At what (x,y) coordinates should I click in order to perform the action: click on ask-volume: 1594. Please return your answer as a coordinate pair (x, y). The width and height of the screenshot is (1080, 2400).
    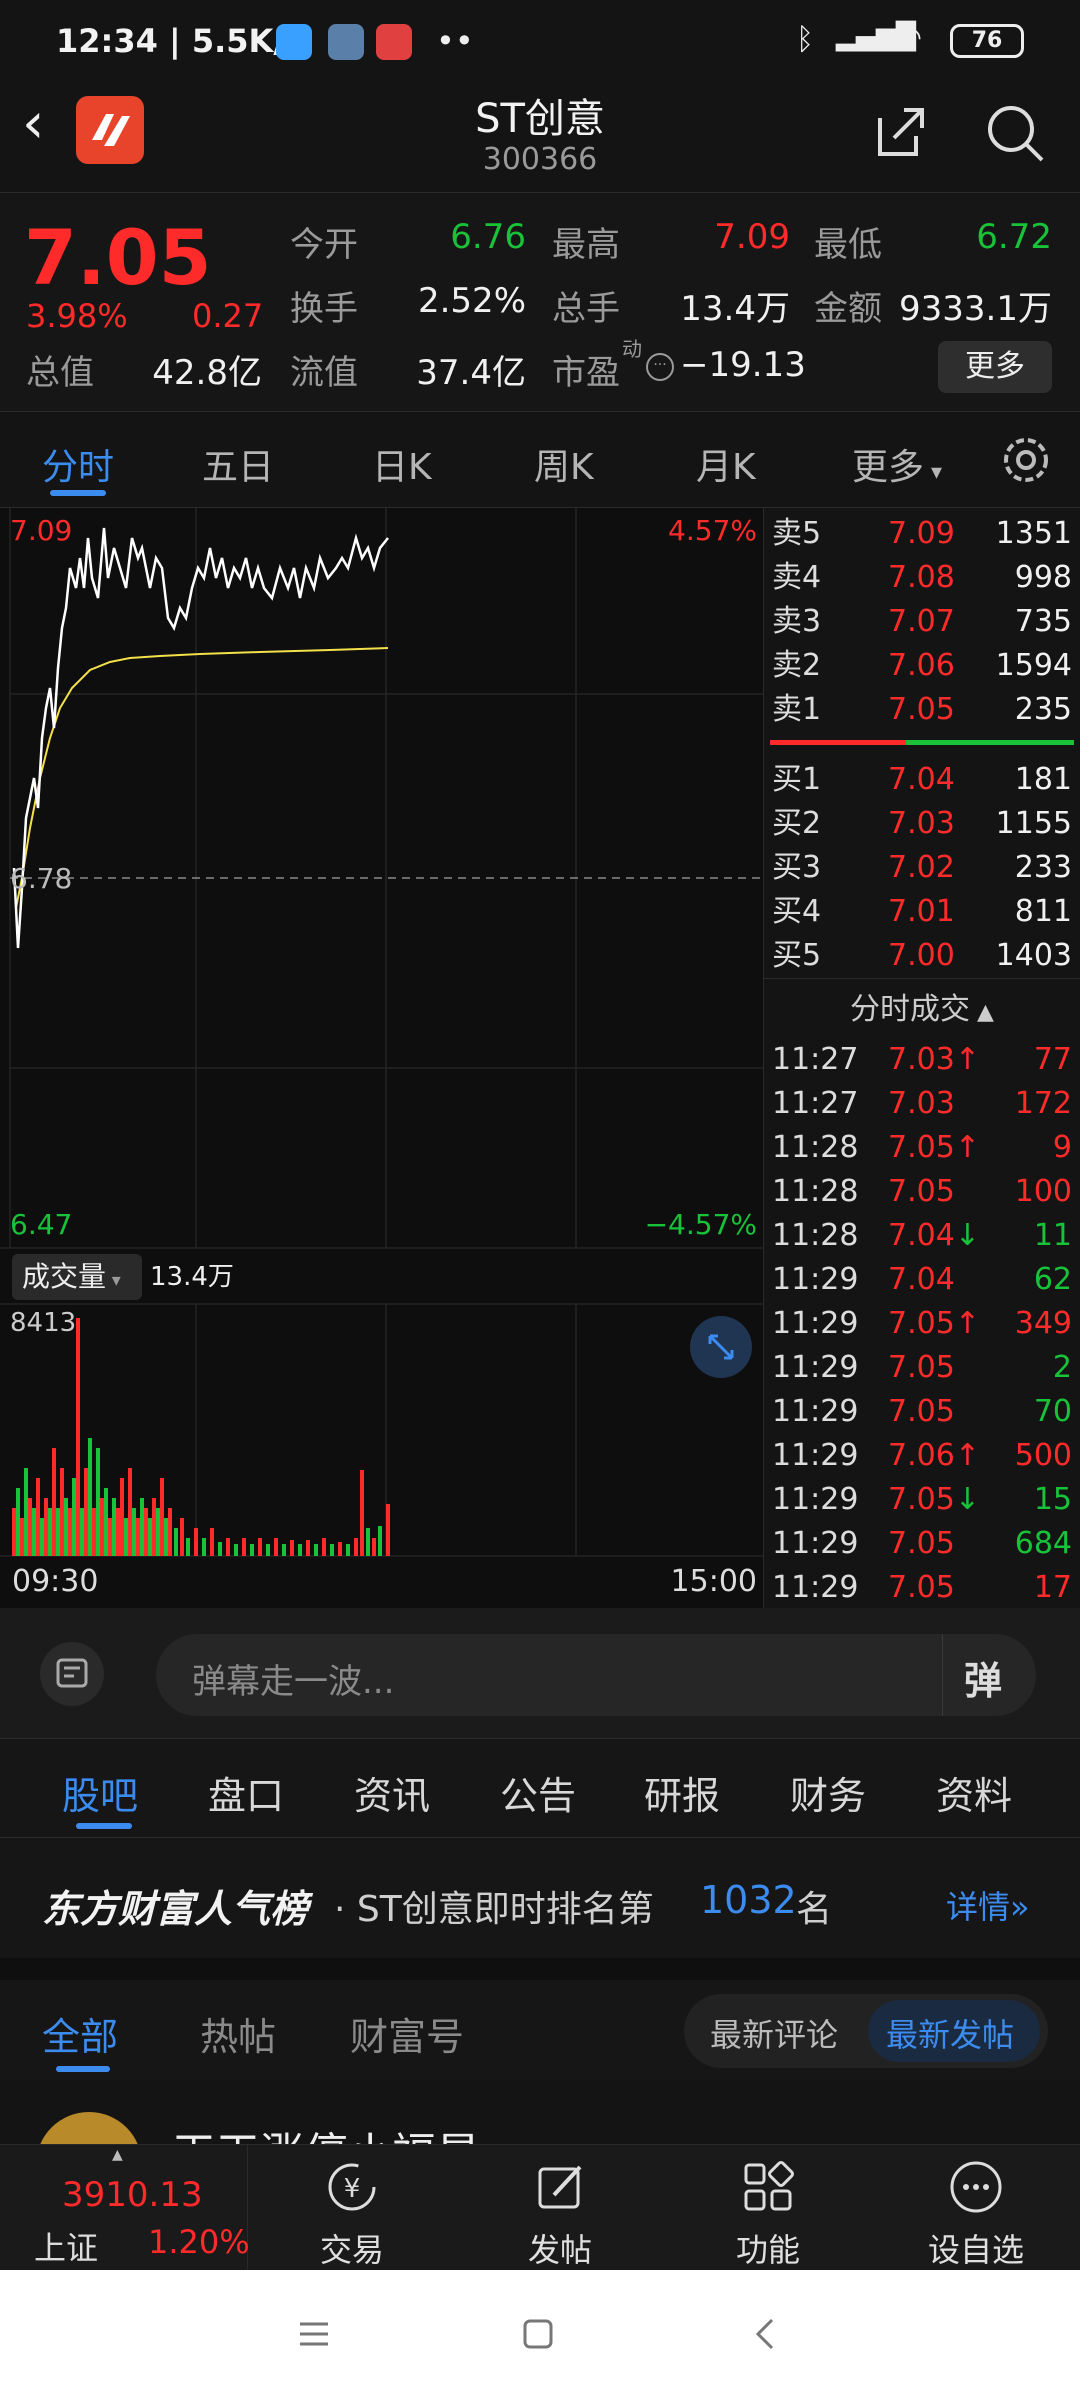
    Looking at the image, I should click on (1033, 665).